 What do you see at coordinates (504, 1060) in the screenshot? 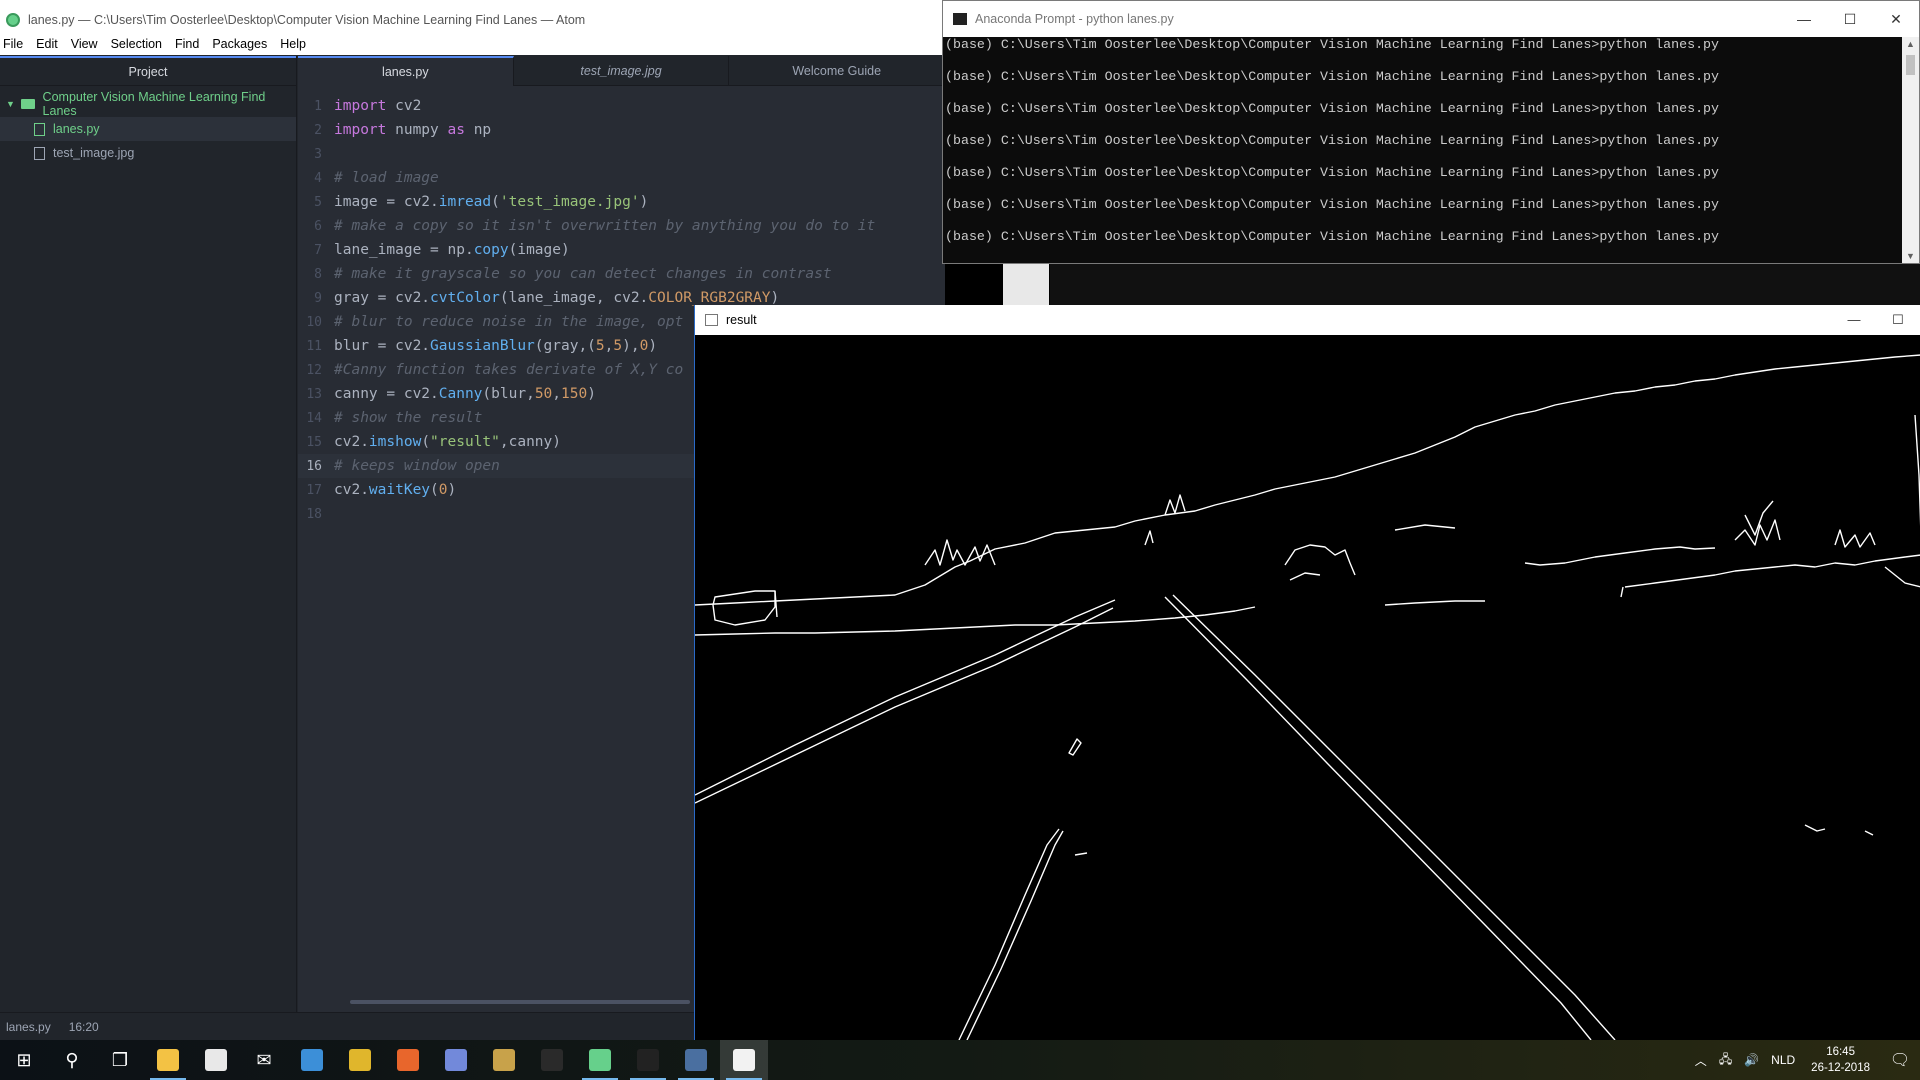
I see `league-icon` at bounding box center [504, 1060].